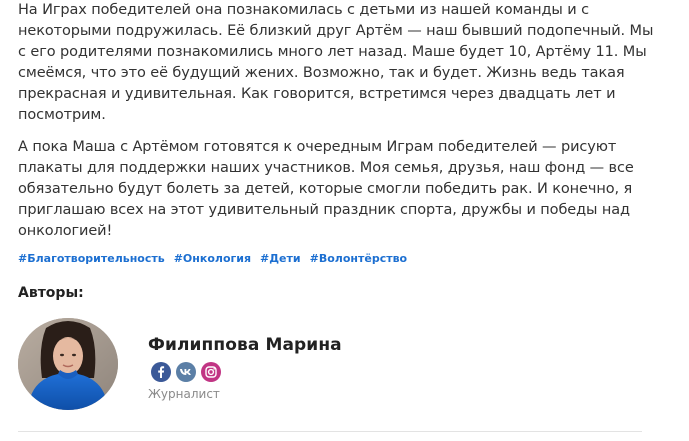 This screenshot has width=689, height=441. What do you see at coordinates (91, 258) in the screenshot?
I see `tag-charity: #Благотворительность` at bounding box center [91, 258].